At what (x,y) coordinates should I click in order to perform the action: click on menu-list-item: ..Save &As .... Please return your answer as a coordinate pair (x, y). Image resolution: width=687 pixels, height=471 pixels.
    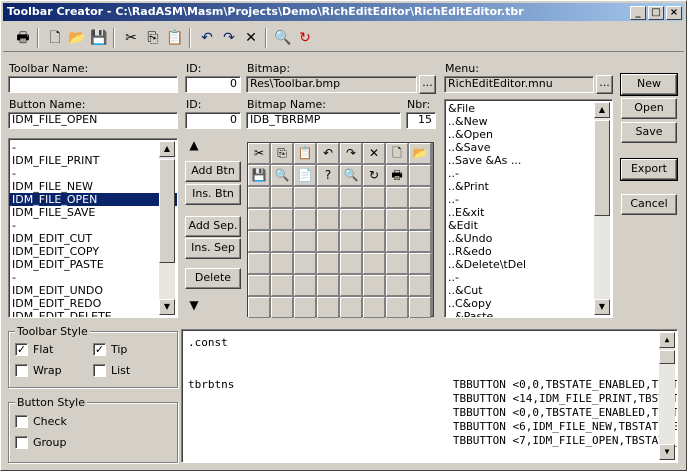
    Looking at the image, I should click on (528, 160).